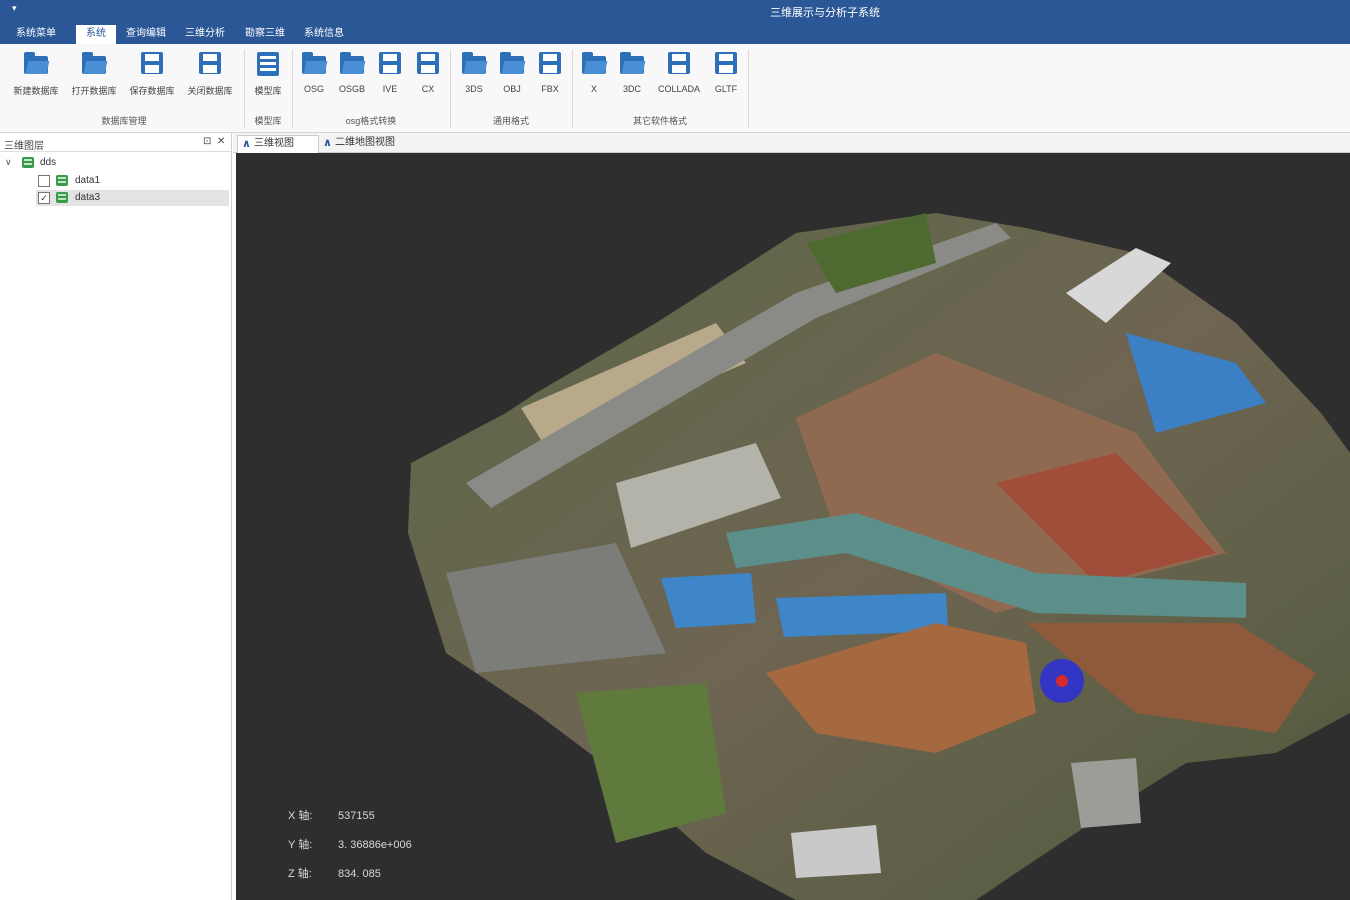 This screenshot has height=900, width=1350. Describe the element at coordinates (88, 197) in the screenshot. I see `tree-item-label: data3` at that location.